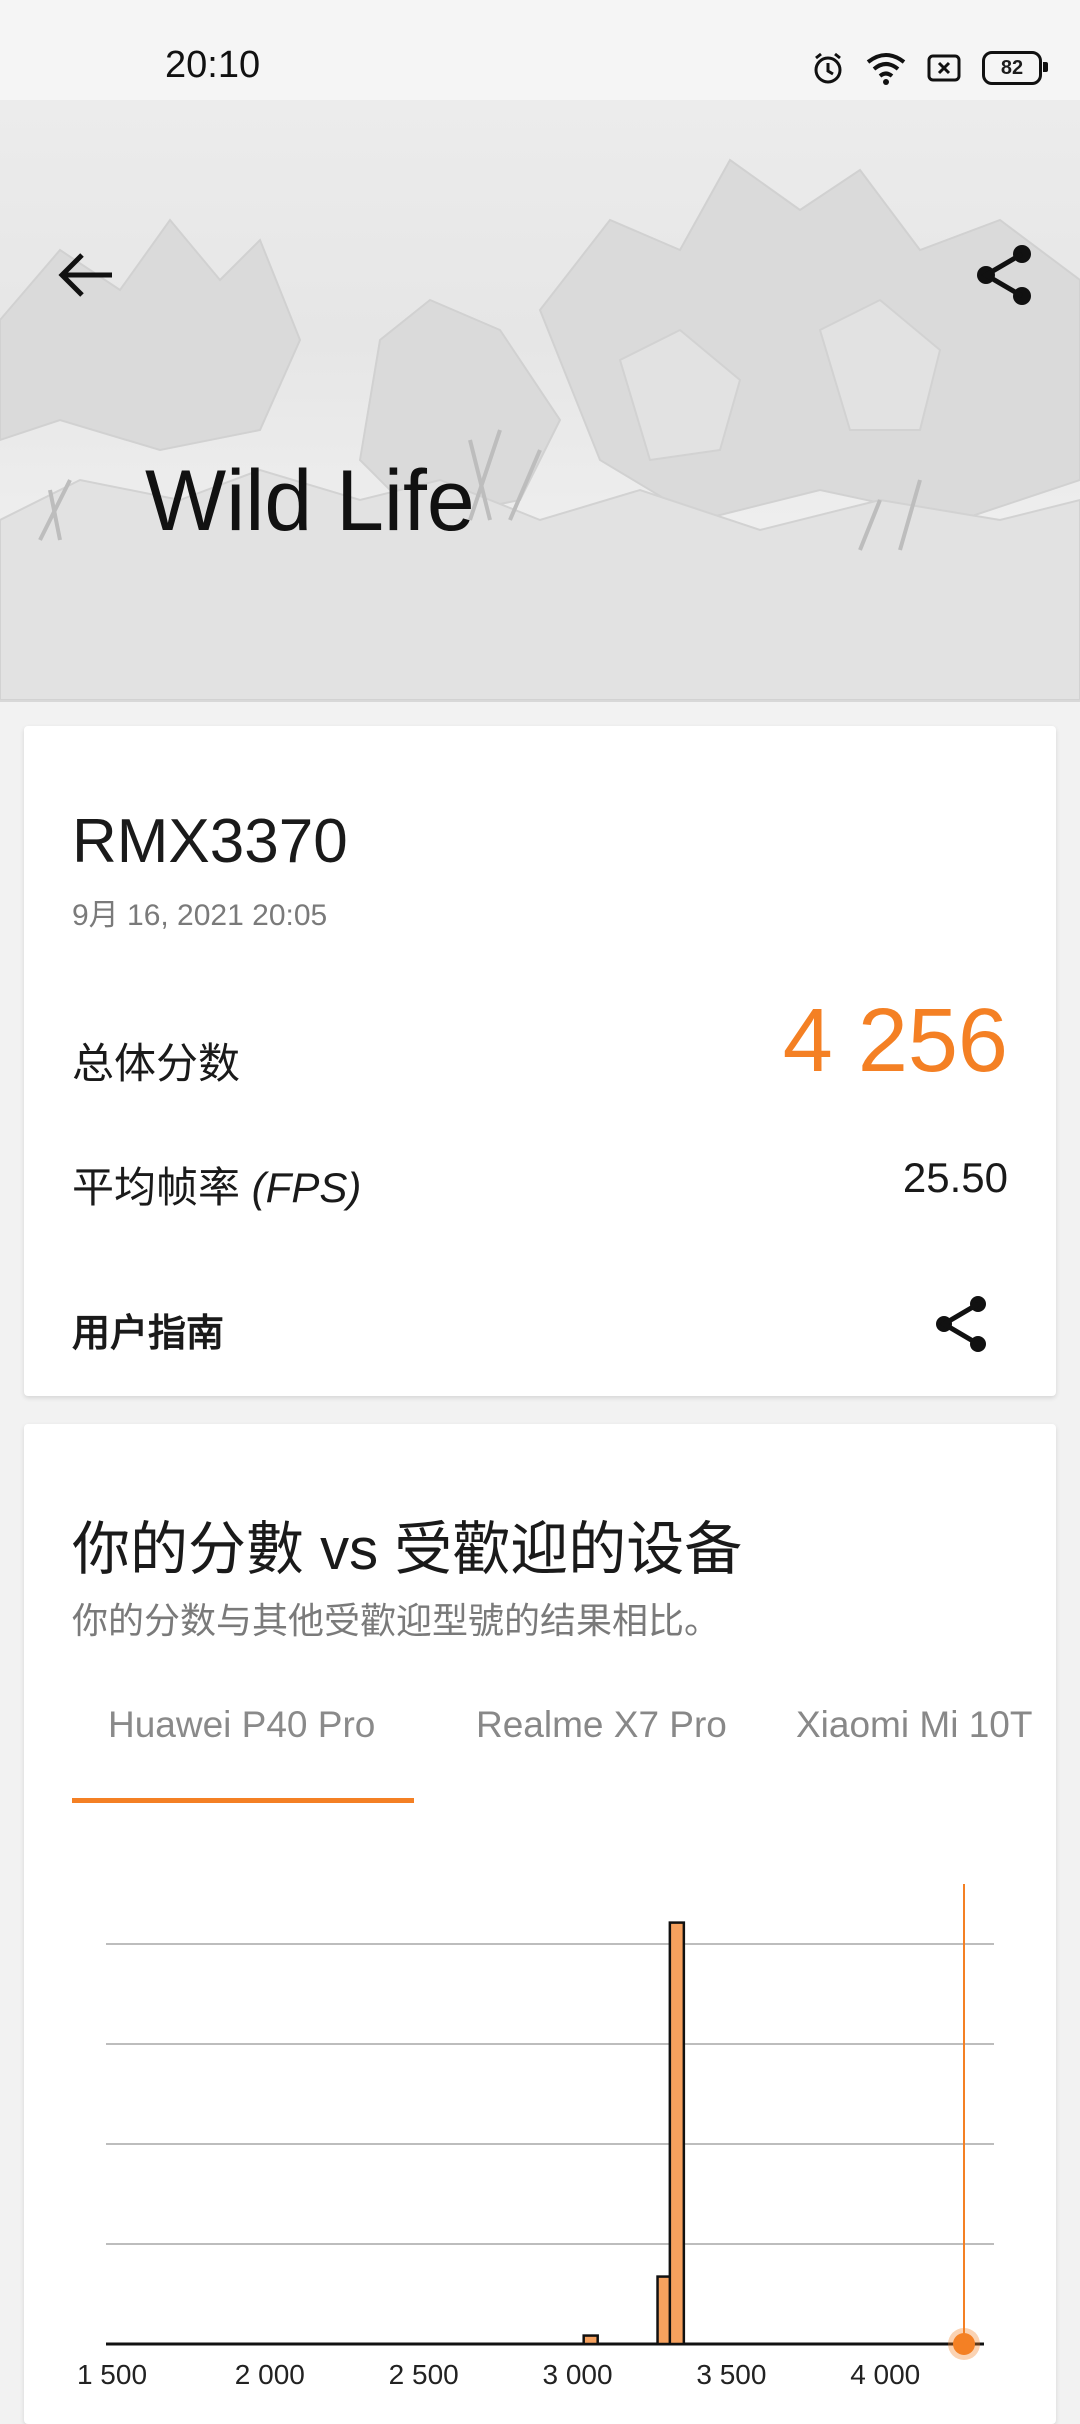 This screenshot has width=1080, height=2424. I want to click on status-time: 20:10, so click(213, 65).